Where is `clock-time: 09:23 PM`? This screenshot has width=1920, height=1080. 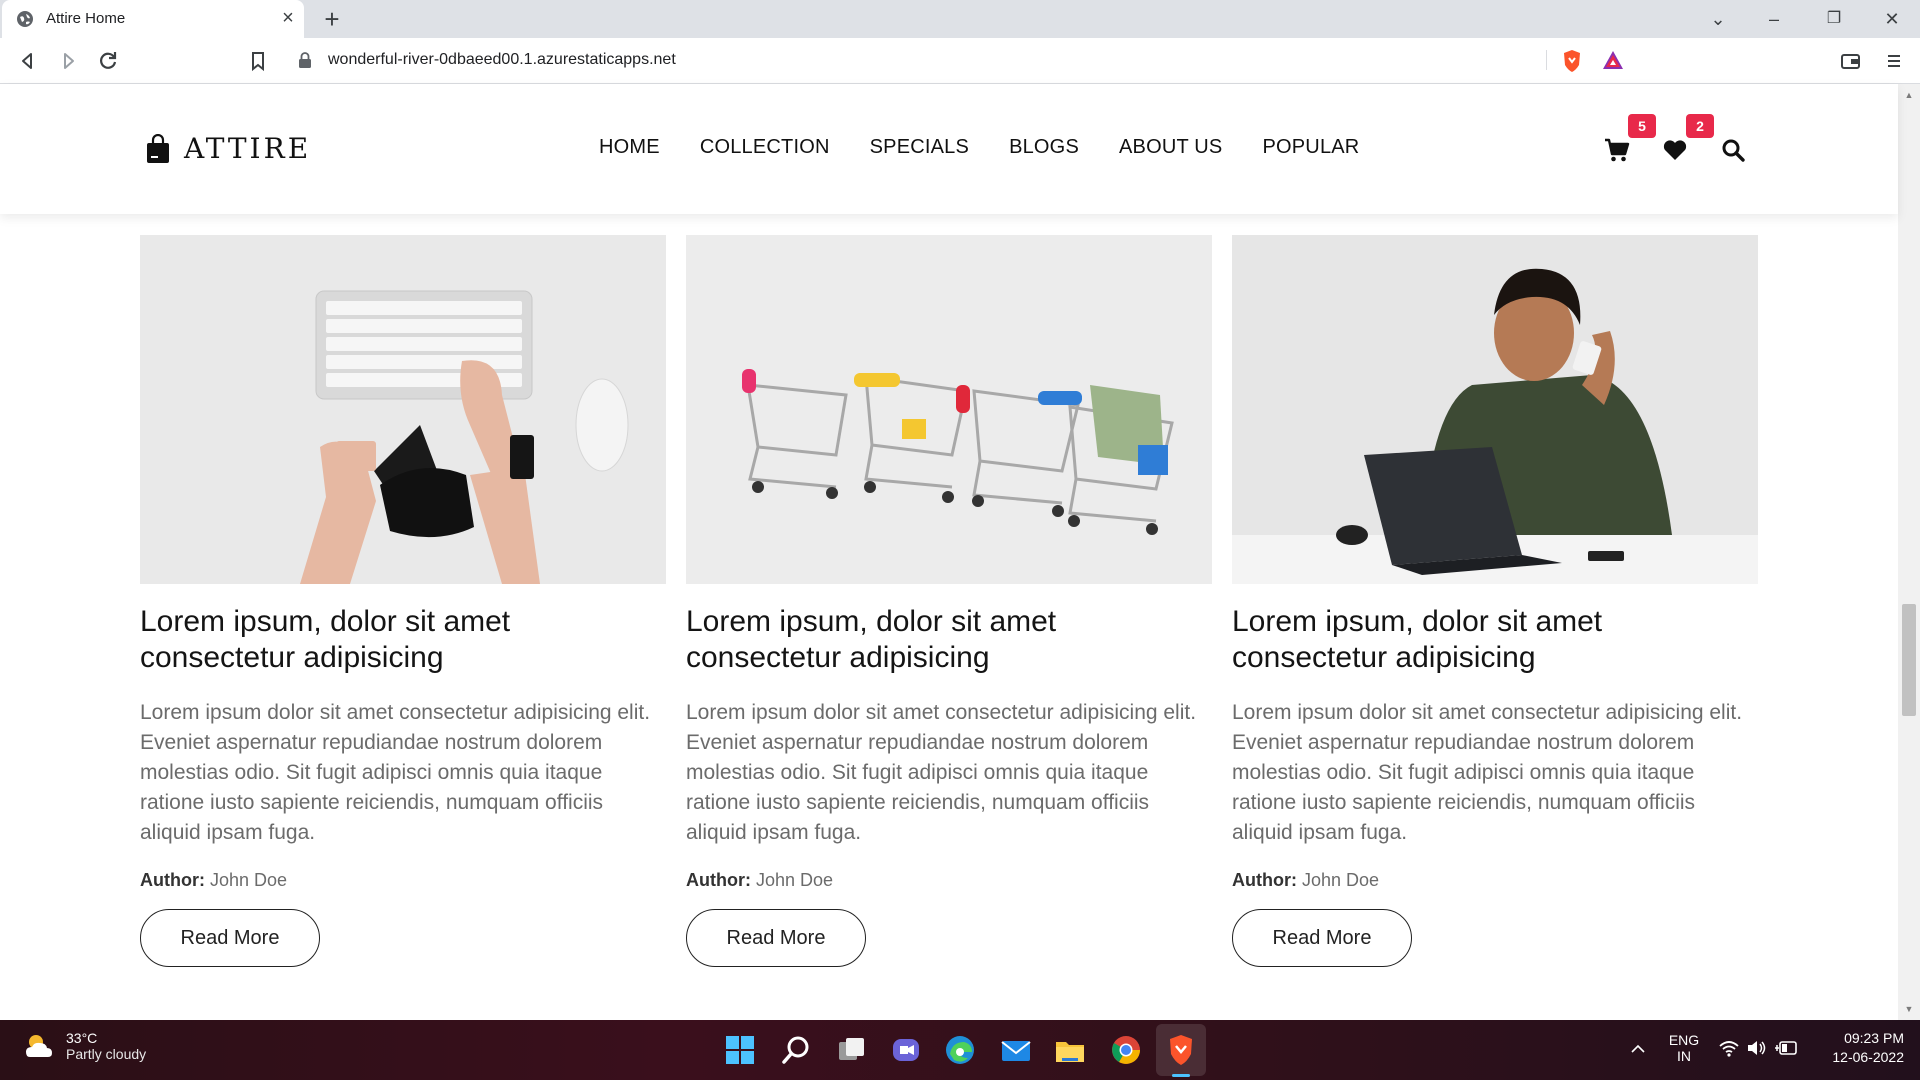 clock-time: 09:23 PM is located at coordinates (1874, 1038).